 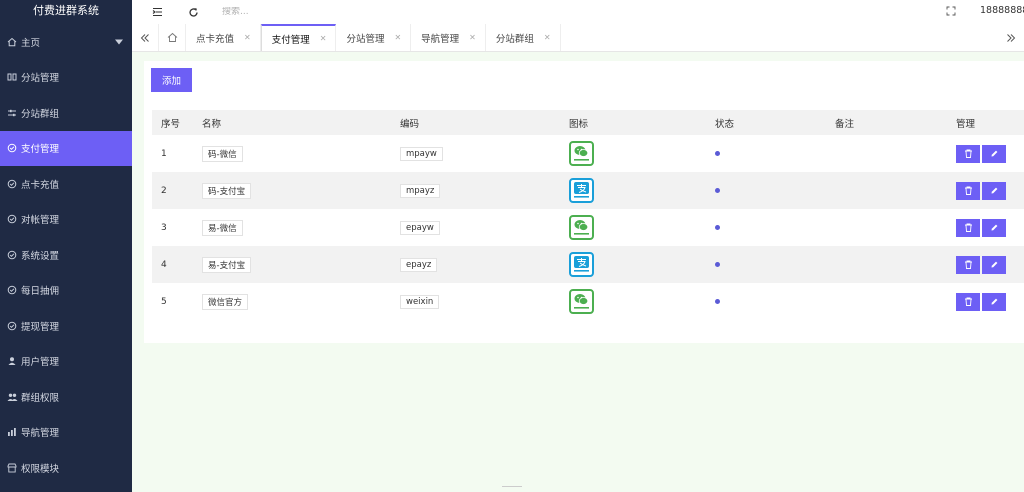 What do you see at coordinates (222, 227) in the screenshot?
I see `row-name: 易-微信` at bounding box center [222, 227].